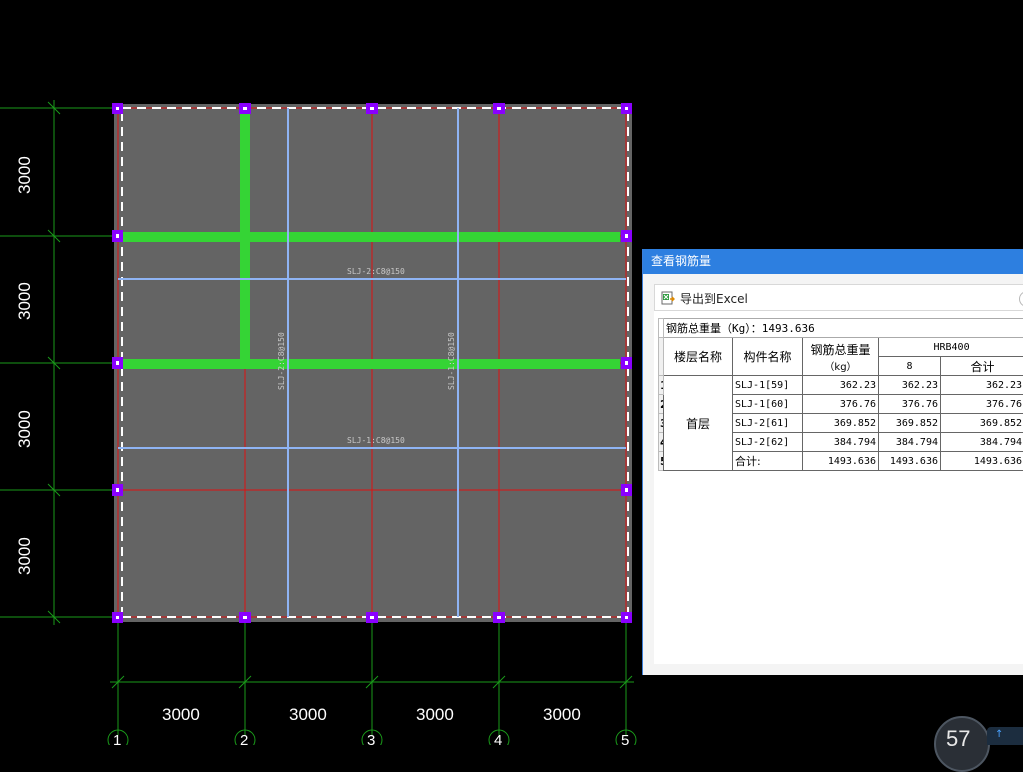  Describe the element at coordinates (841, 423) in the screenshot. I see `total-weight-cell: 369.852` at that location.